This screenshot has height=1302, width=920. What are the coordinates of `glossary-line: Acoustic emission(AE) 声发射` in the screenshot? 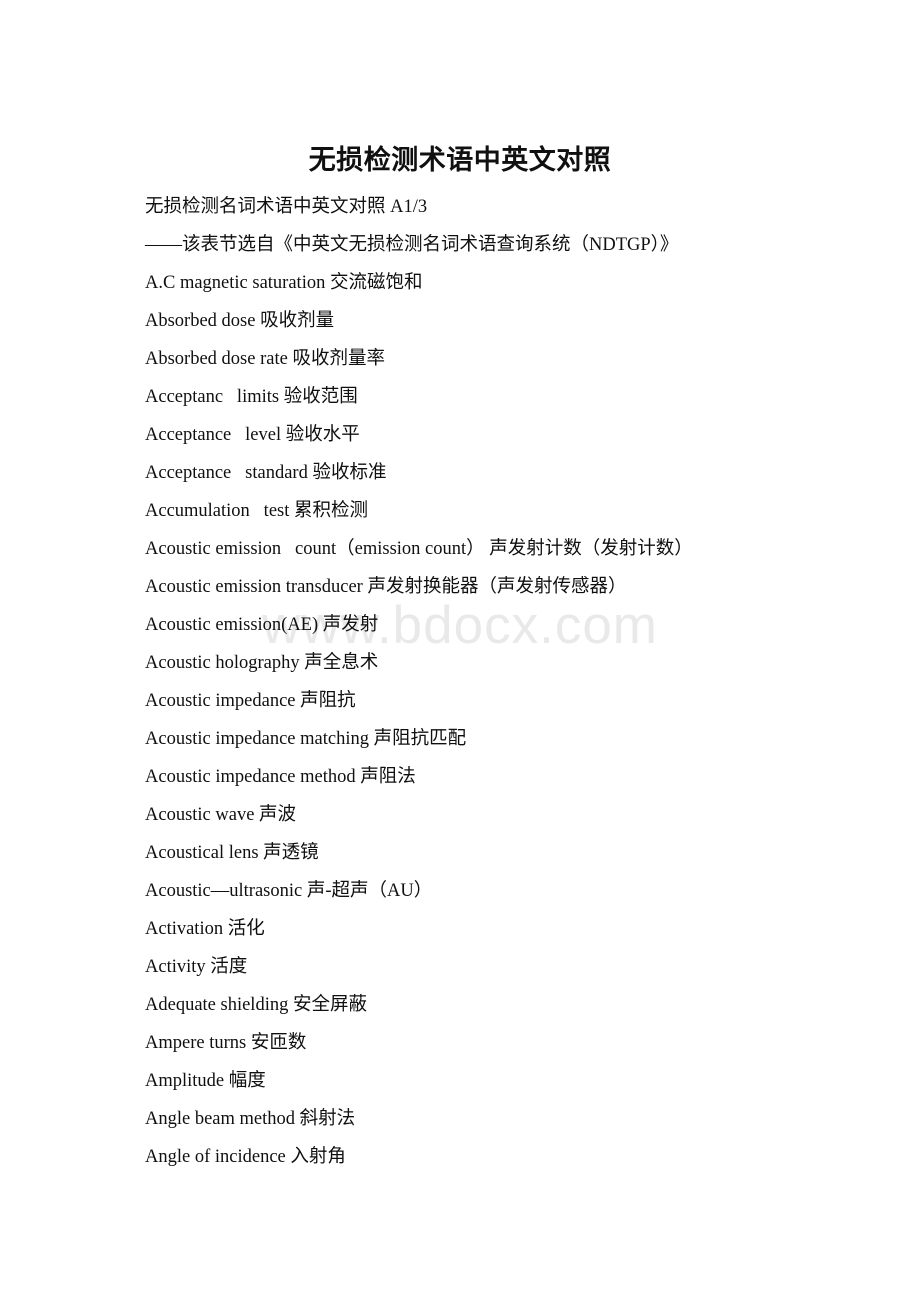 It's located at (262, 625).